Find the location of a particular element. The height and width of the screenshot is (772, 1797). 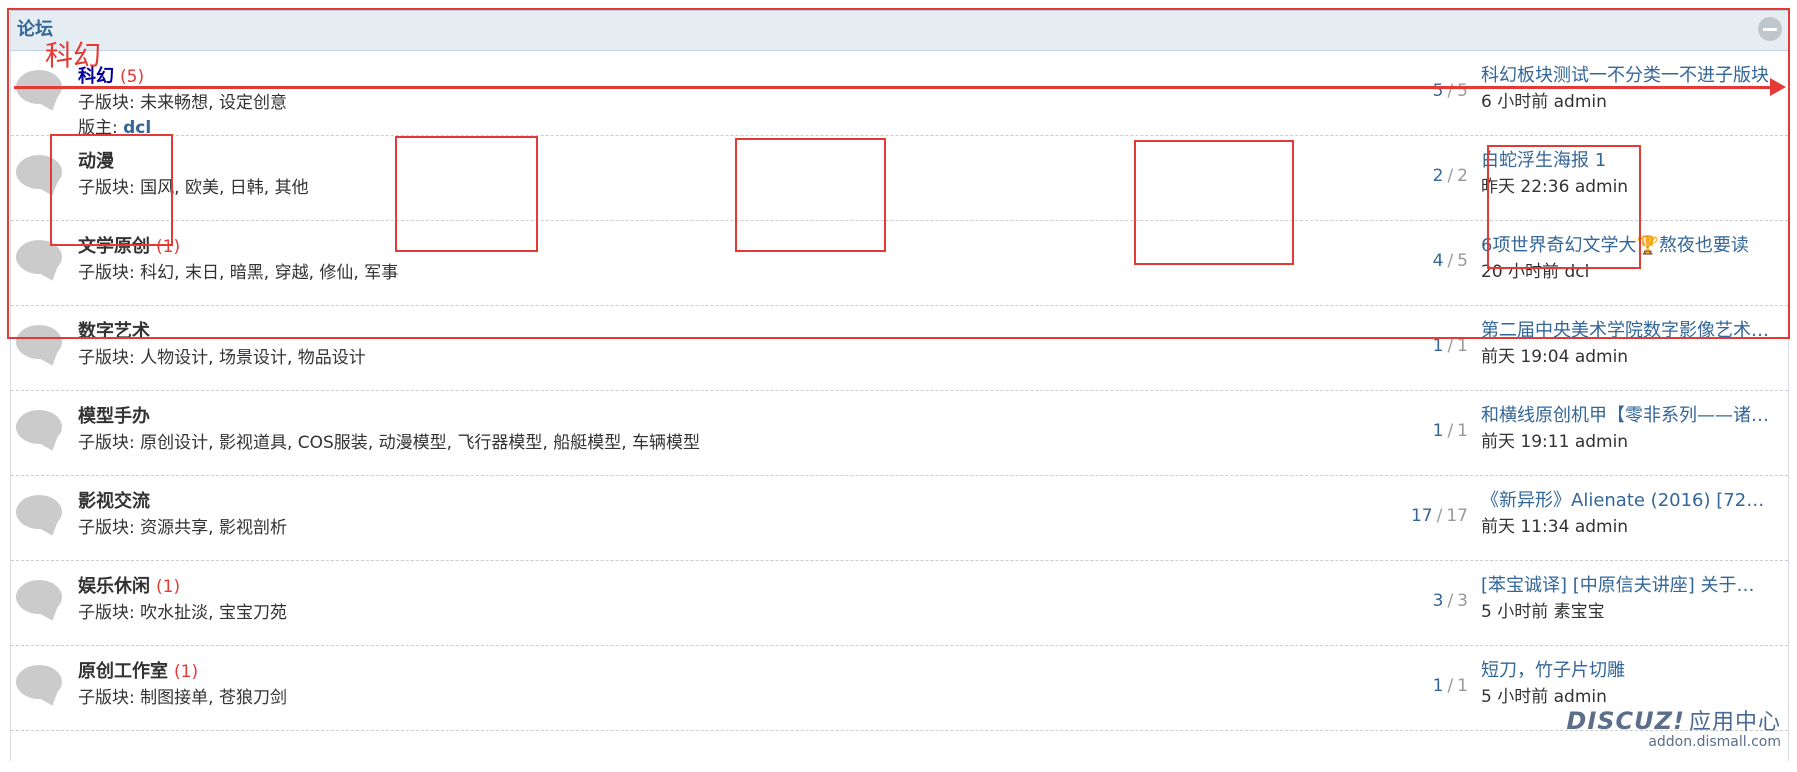

thread-count: 3 is located at coordinates (1438, 601).